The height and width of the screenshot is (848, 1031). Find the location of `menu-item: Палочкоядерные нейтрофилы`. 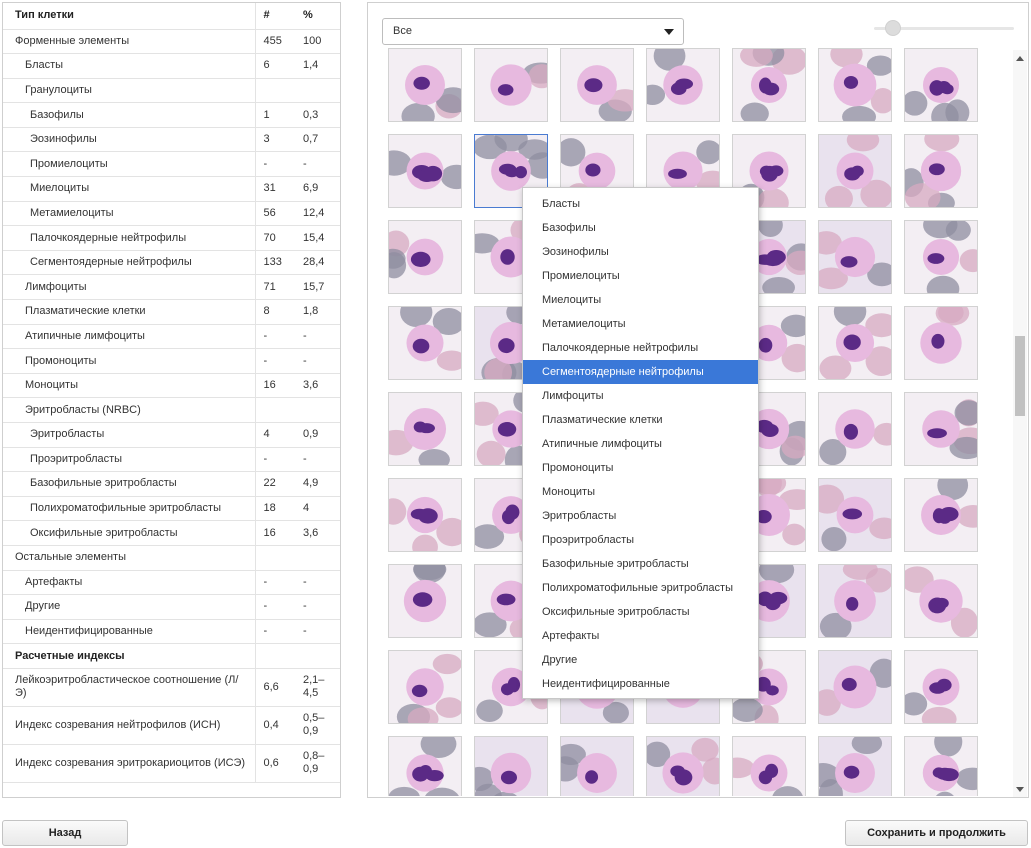

menu-item: Палочкоядерные нейтрофилы is located at coordinates (640, 348).